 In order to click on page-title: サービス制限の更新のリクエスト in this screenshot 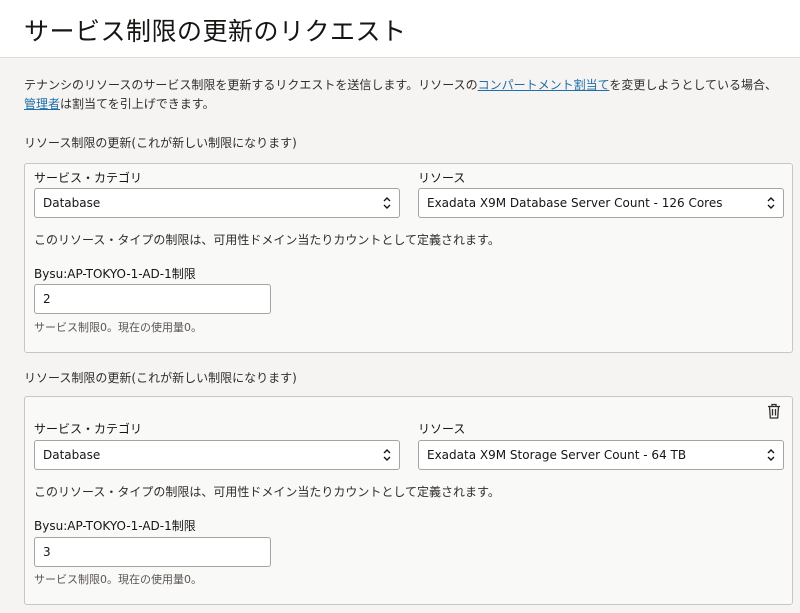, I will do `click(215, 31)`.